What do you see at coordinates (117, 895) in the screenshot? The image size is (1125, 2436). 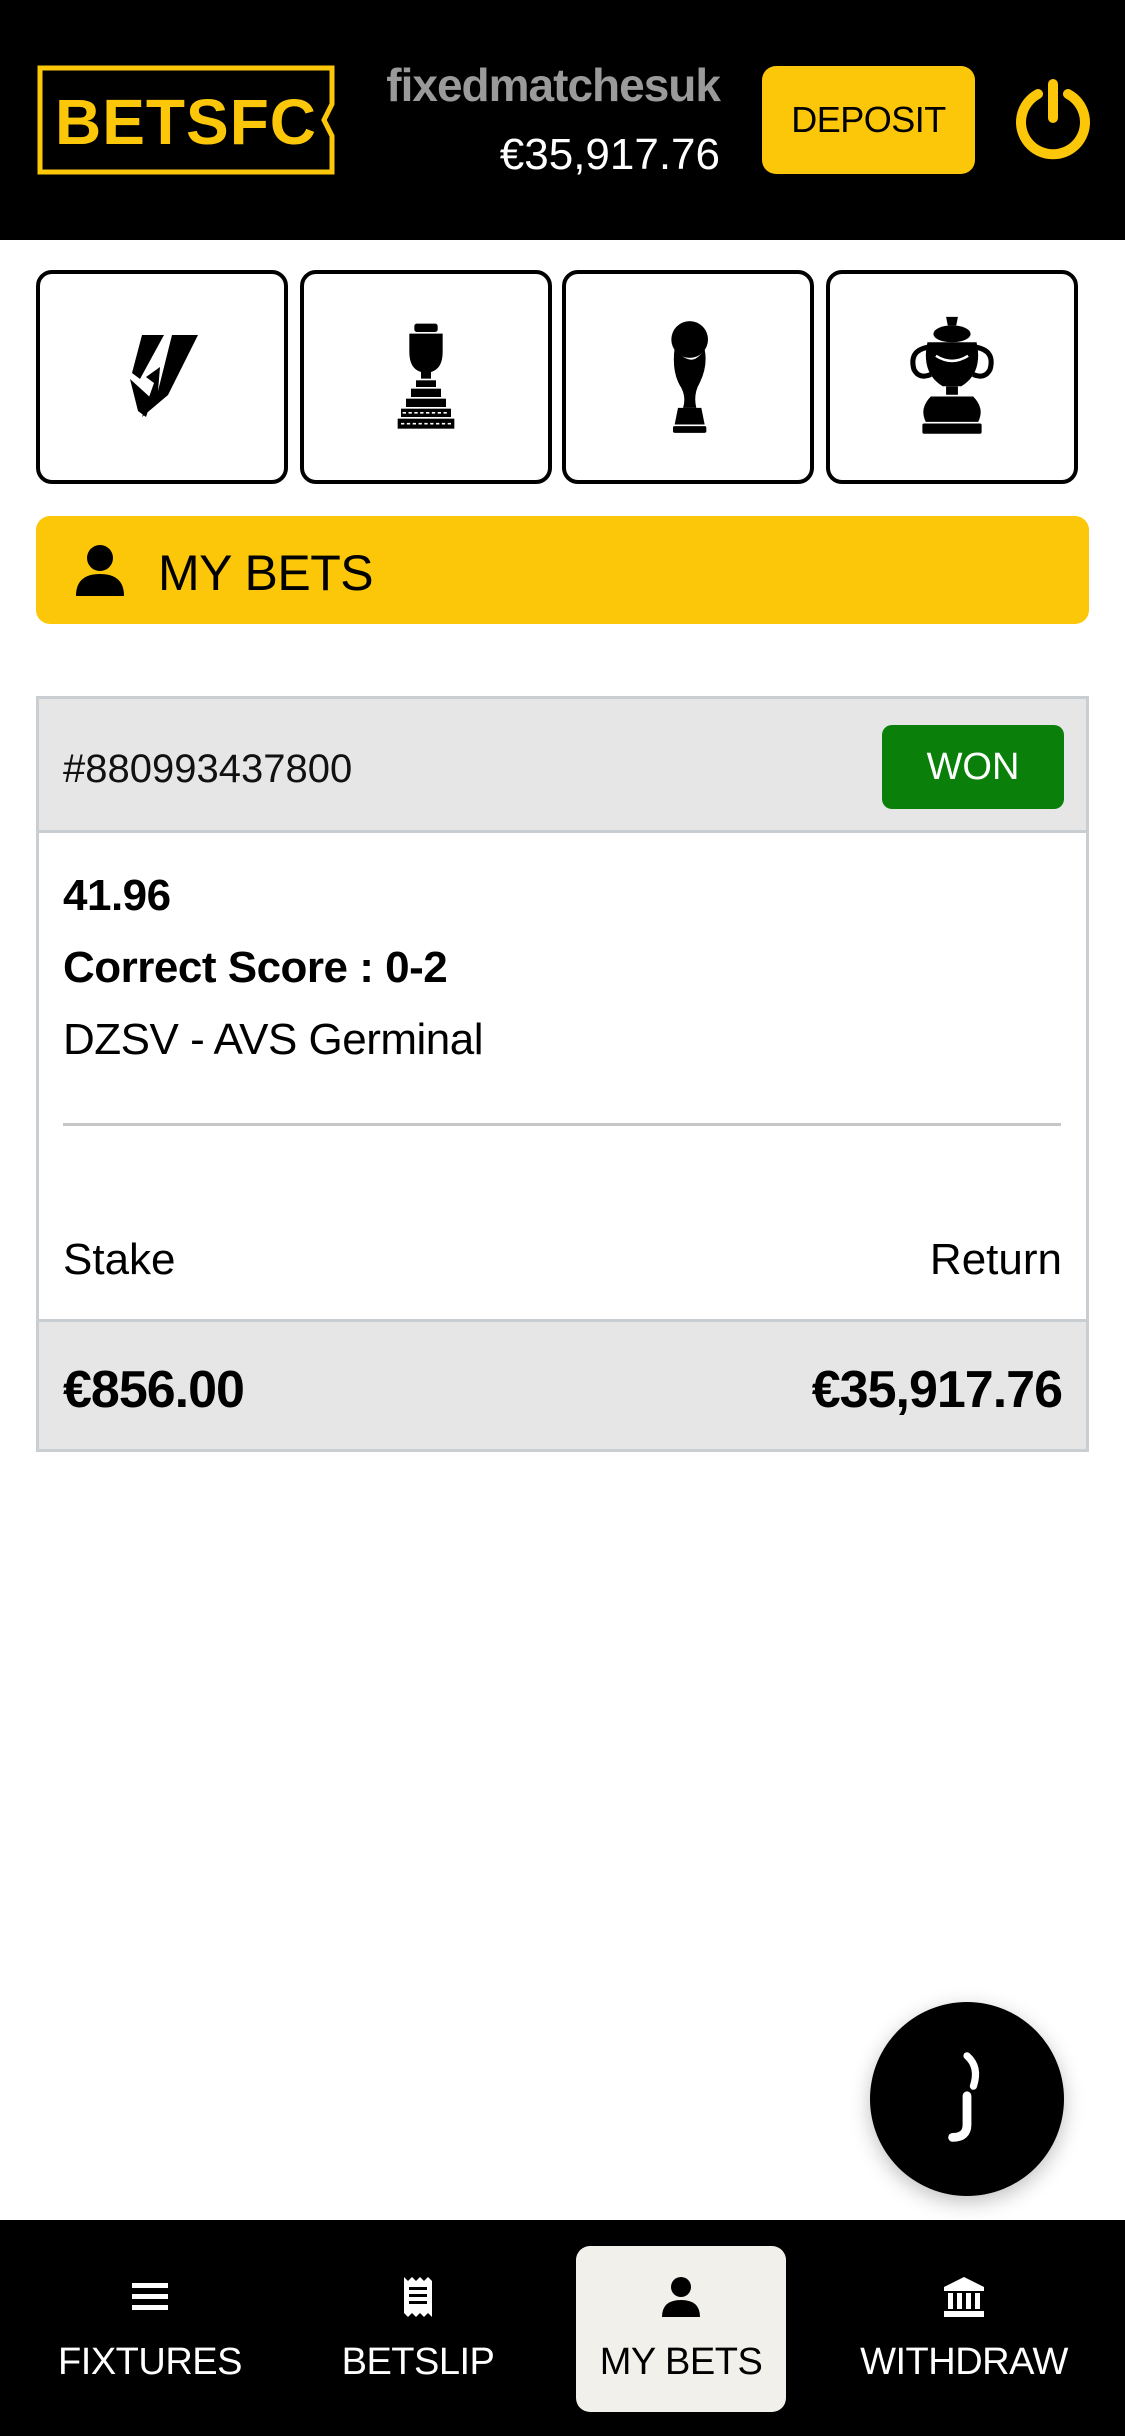 I see `bet-odds: 41.96` at bounding box center [117, 895].